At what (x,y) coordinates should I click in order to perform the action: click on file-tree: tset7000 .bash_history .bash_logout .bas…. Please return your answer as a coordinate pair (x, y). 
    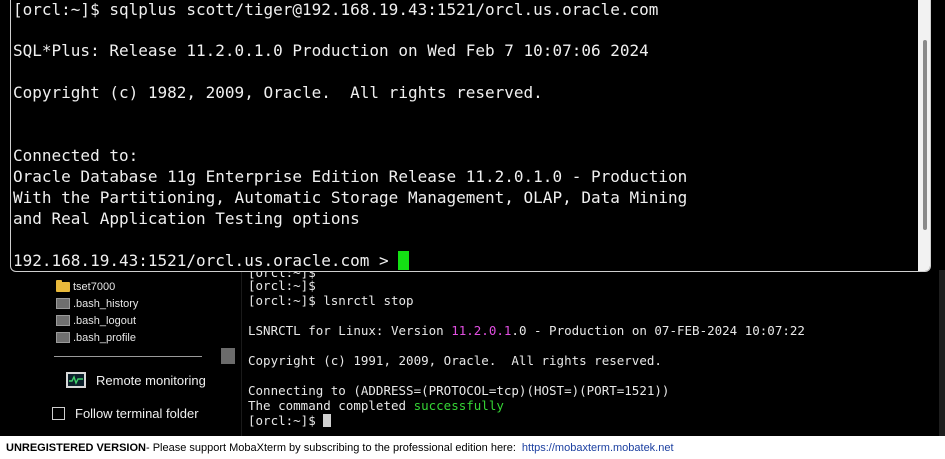
    Looking at the image, I should click on (136, 312).